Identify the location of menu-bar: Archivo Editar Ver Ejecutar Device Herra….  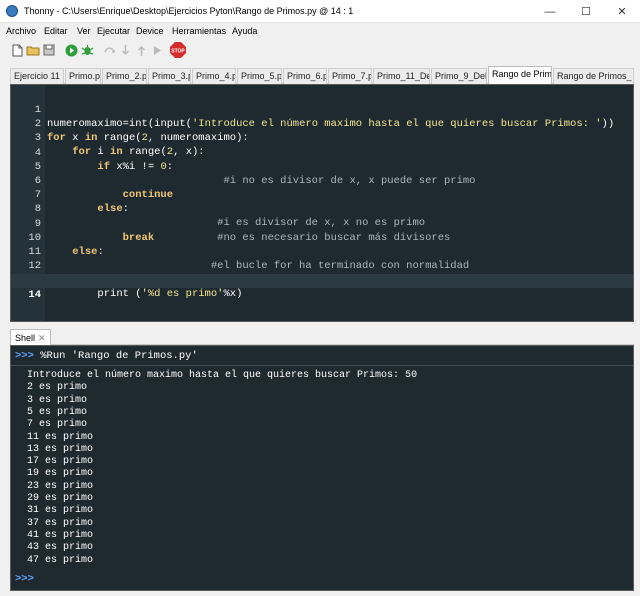
(320, 31).